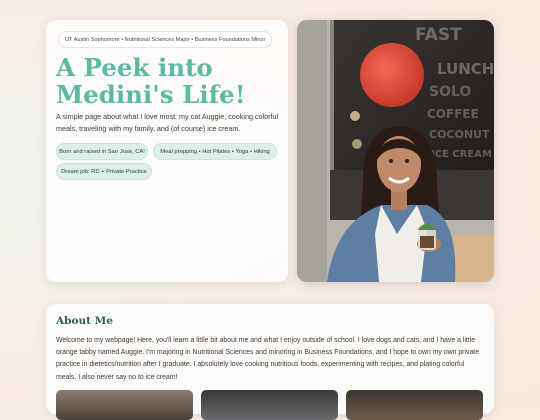  I want to click on svg-text: LUNCH, so click(465, 69).